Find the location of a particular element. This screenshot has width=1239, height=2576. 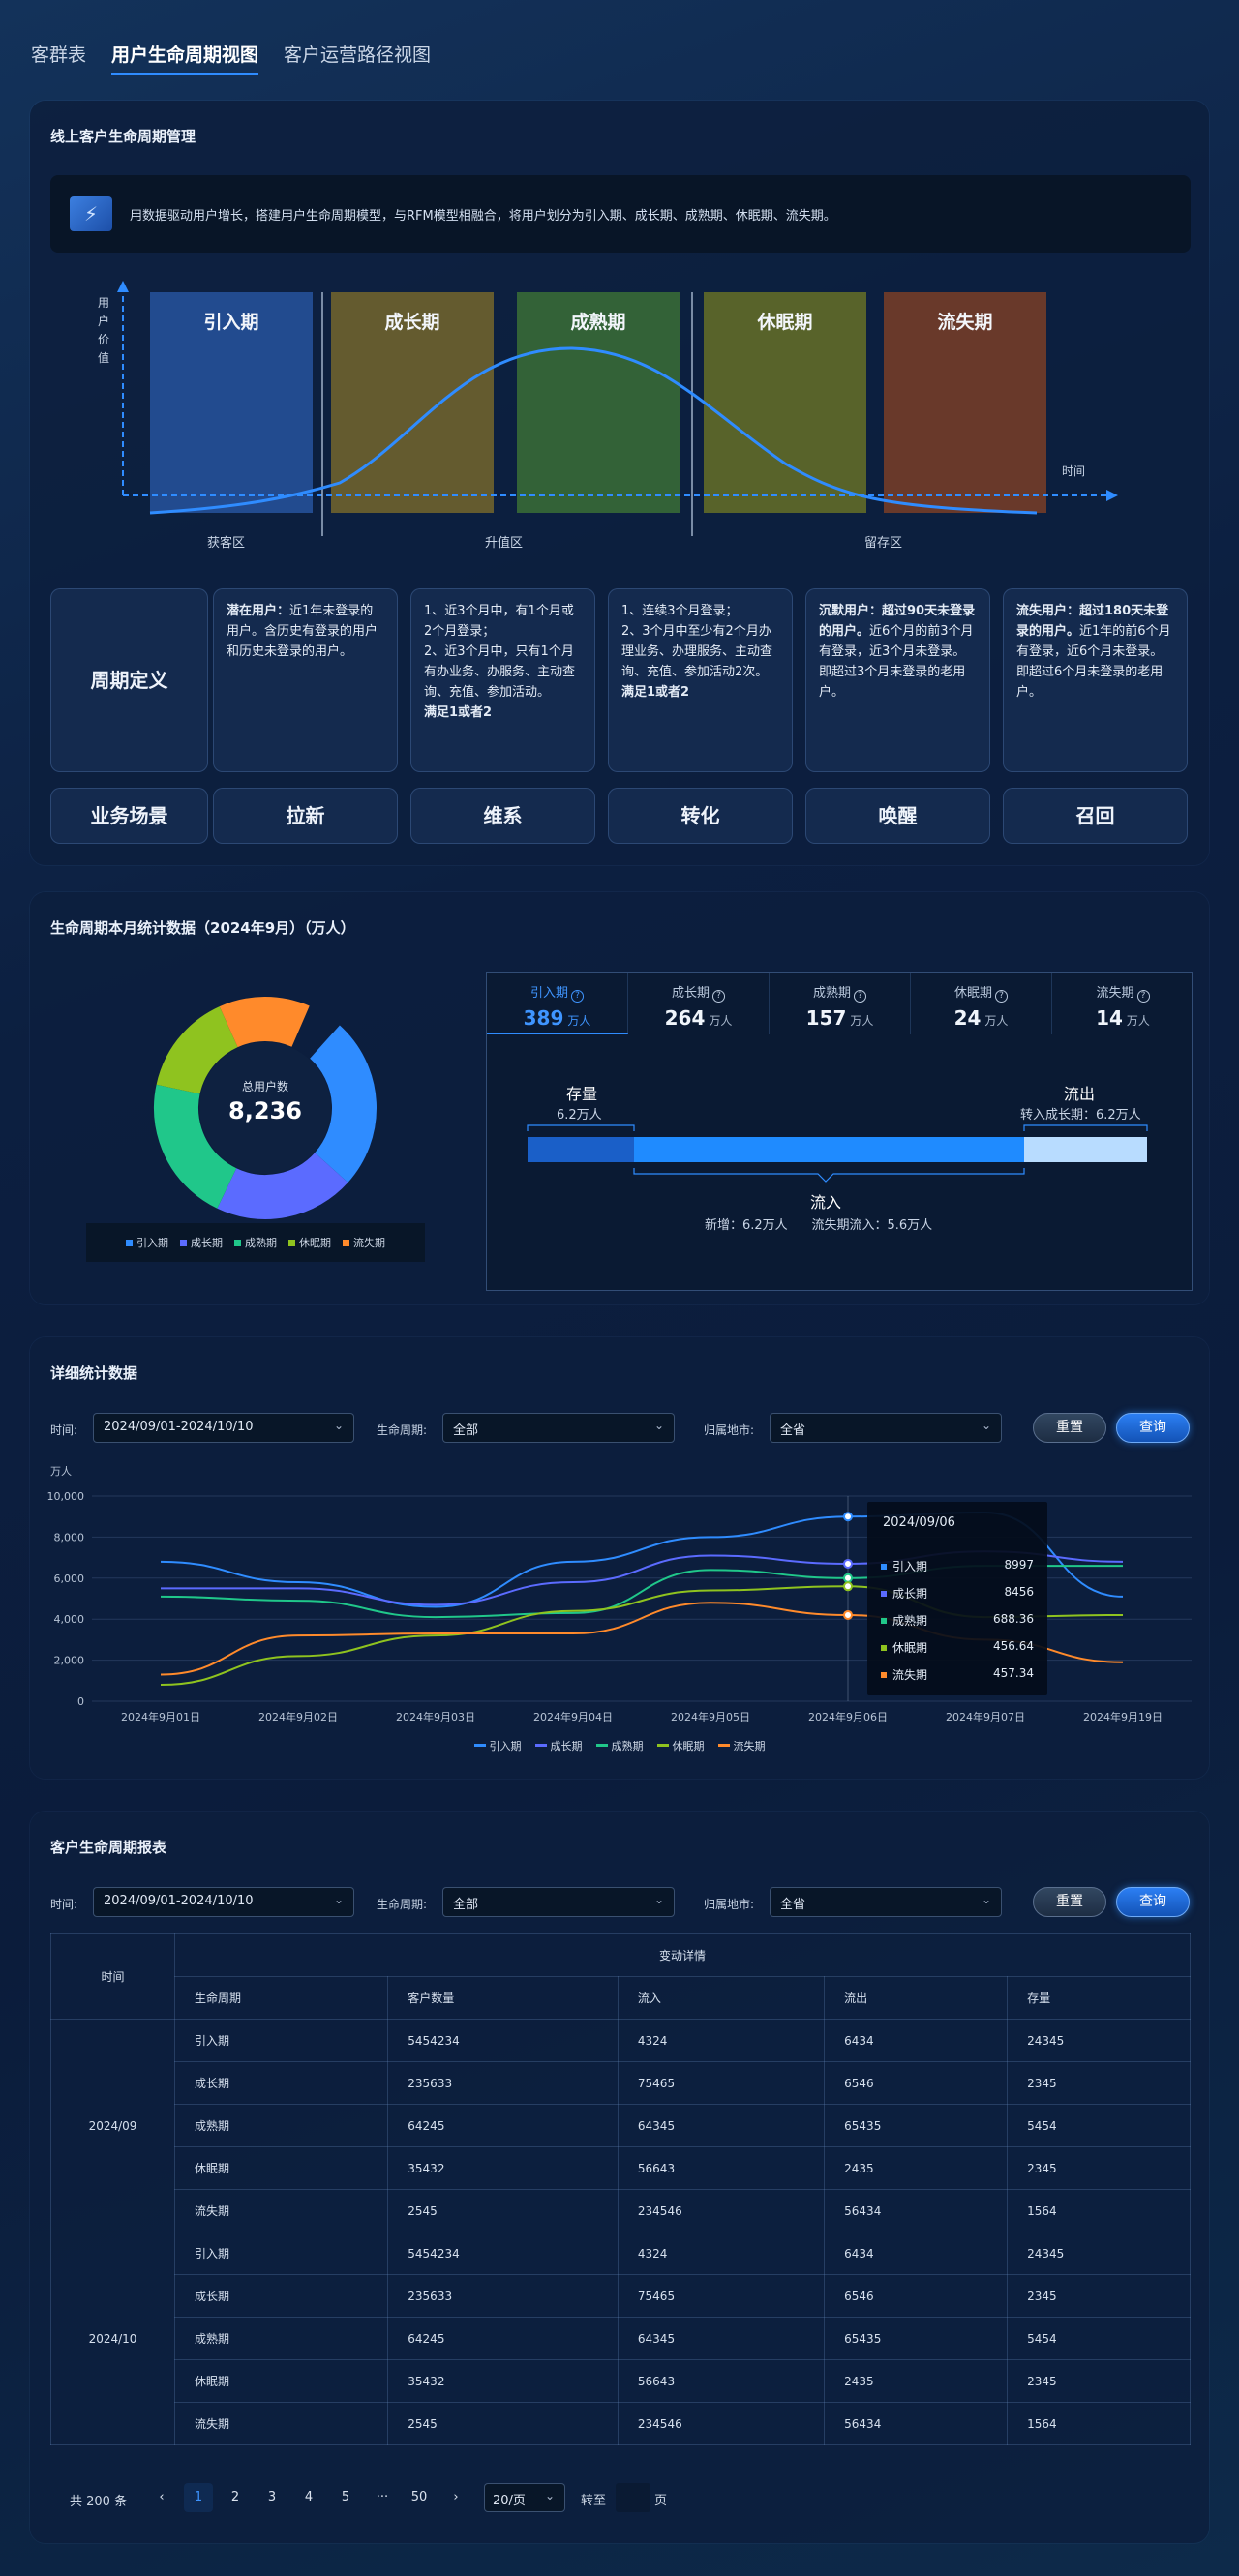

donut-center-label: 总用户数 is located at coordinates (264, 1086).